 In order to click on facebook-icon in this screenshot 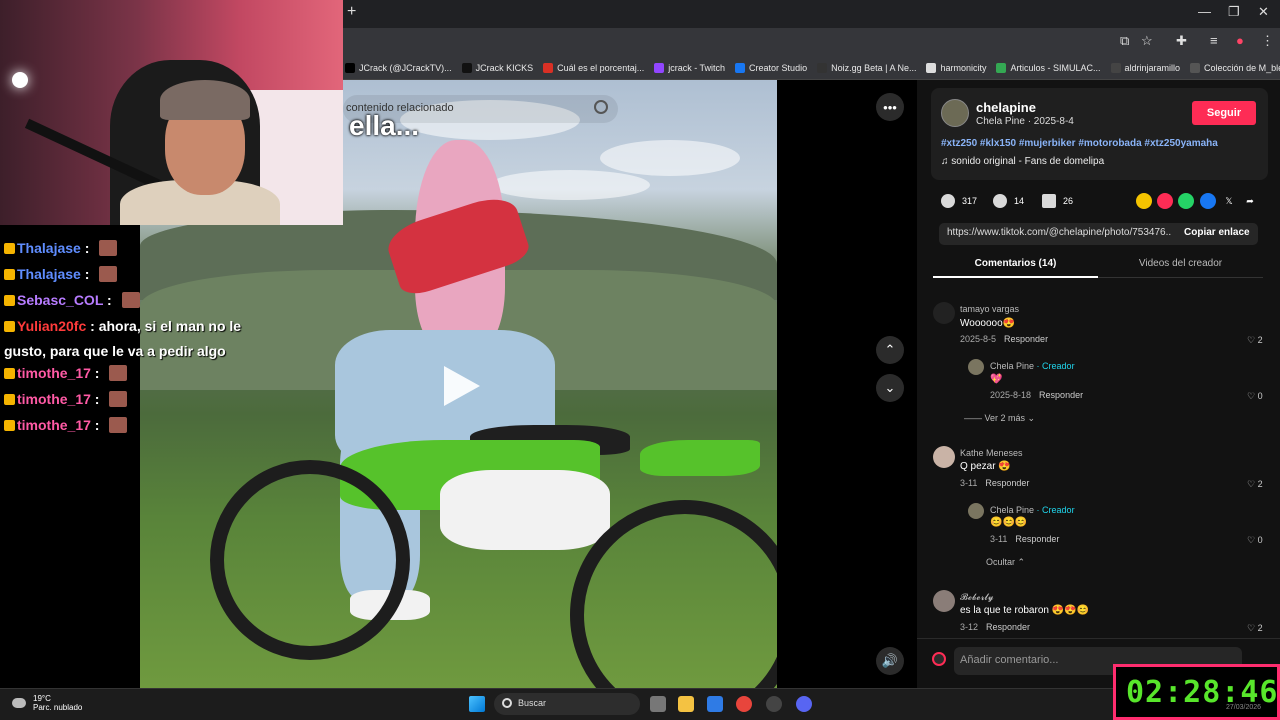, I will do `click(1208, 201)`.